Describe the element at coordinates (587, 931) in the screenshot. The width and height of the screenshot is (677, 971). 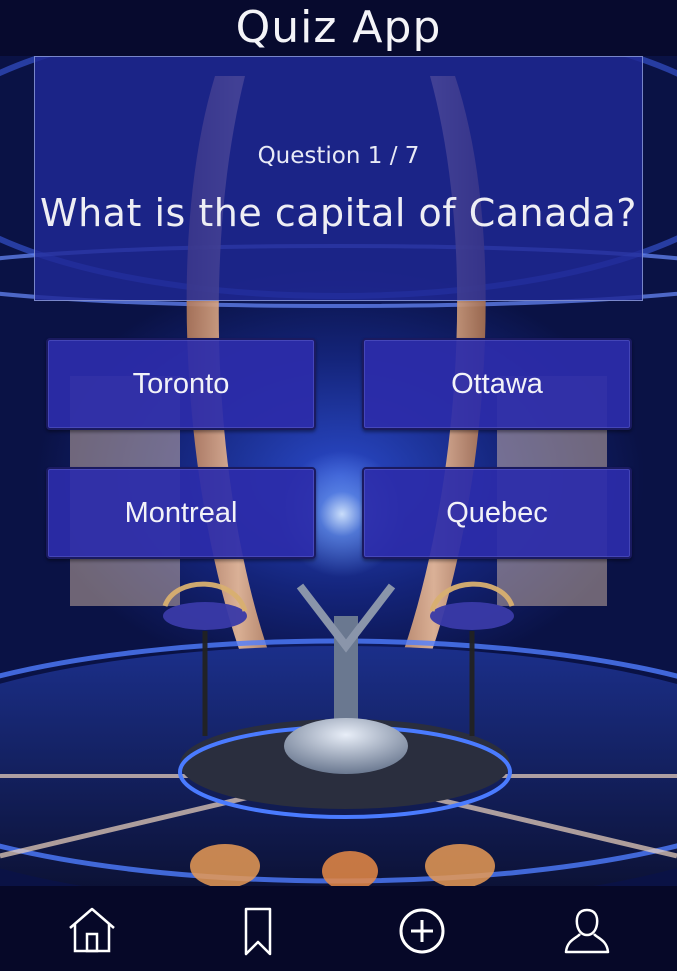
I see `user-icon` at that location.